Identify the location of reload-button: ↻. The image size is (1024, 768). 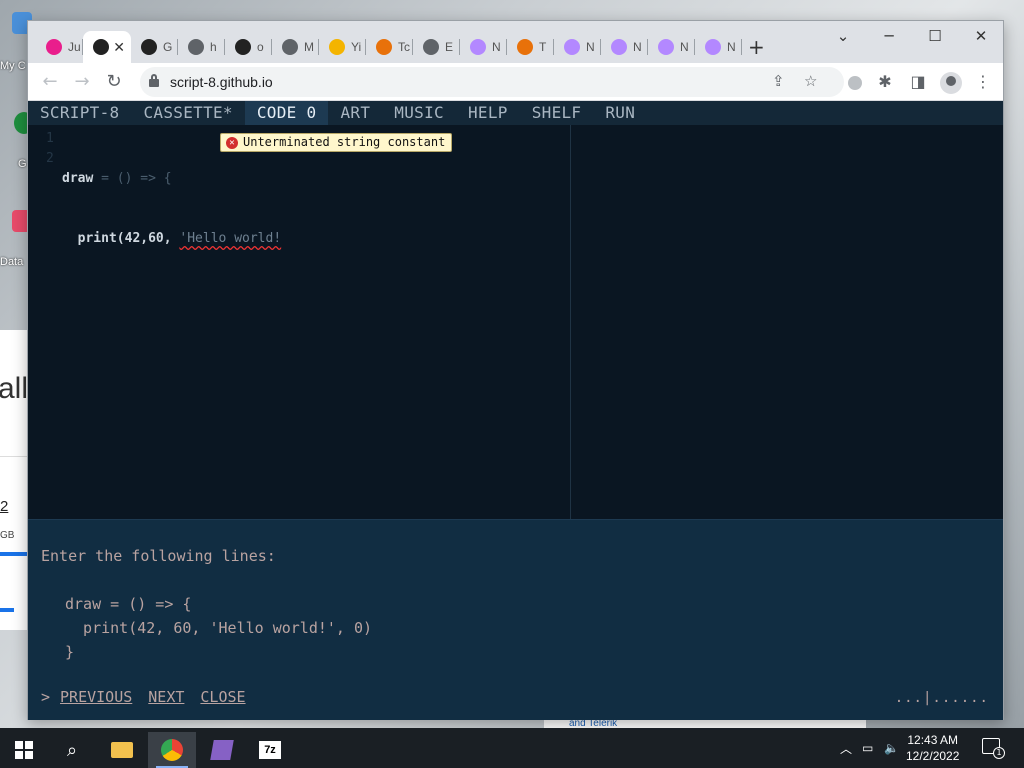
(114, 81).